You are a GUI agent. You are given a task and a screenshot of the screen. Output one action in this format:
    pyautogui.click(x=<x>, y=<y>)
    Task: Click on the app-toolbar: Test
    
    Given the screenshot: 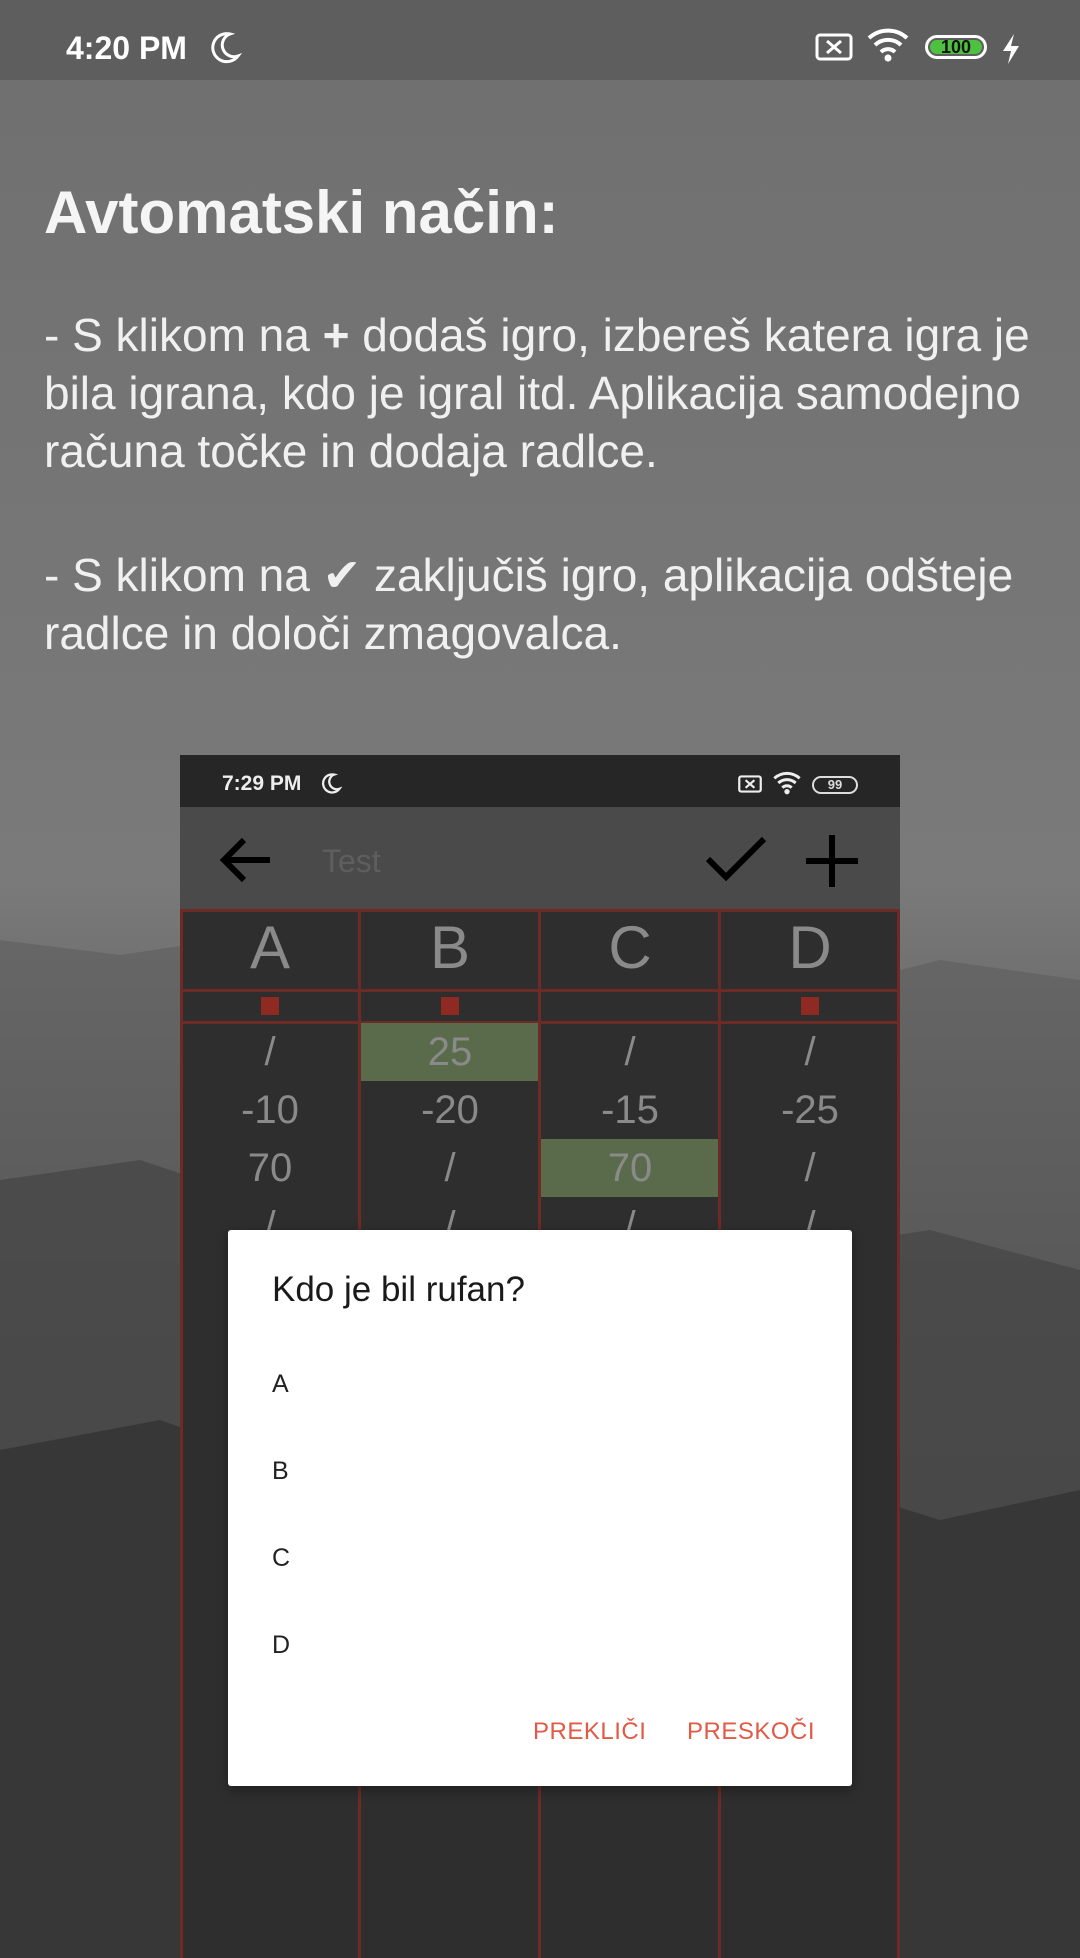 What is the action you would take?
    pyautogui.click(x=540, y=858)
    